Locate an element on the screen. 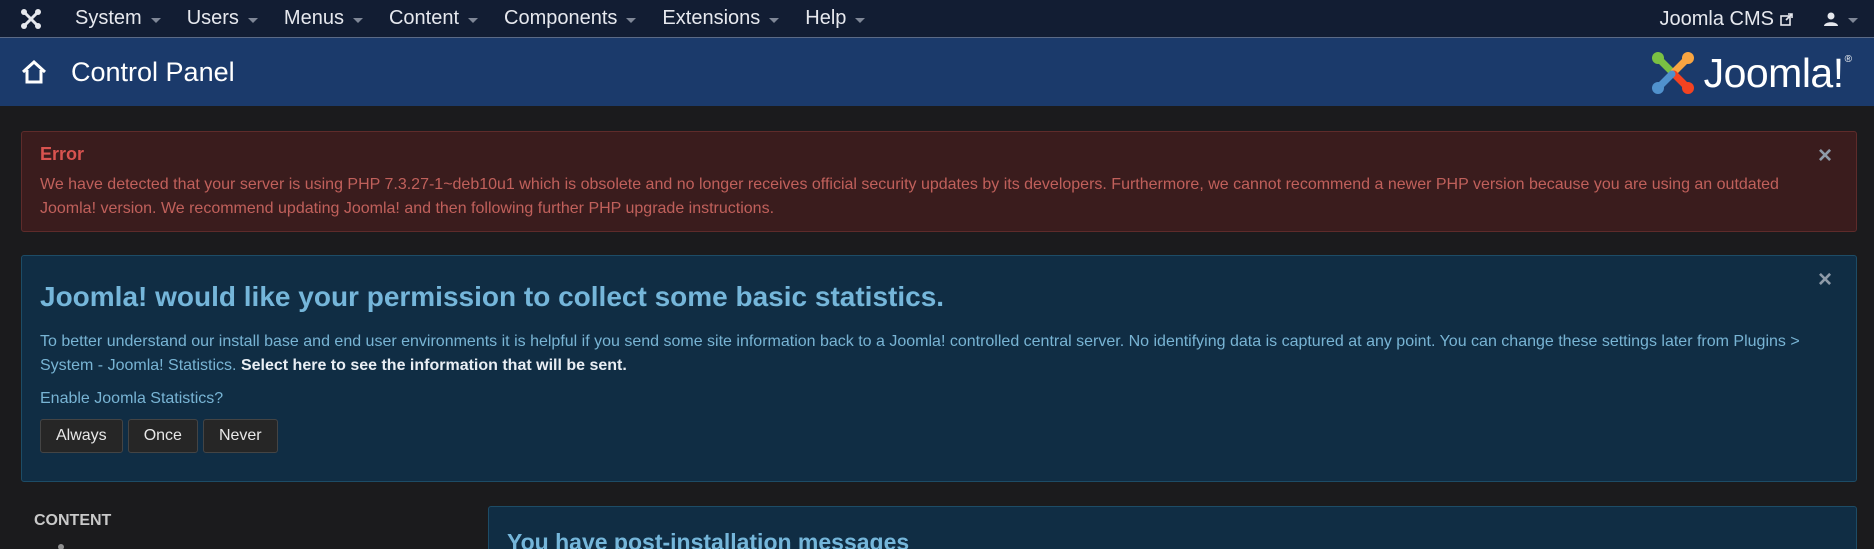 The width and height of the screenshot is (1874, 549). menu-content-label: Content is located at coordinates (424, 18).